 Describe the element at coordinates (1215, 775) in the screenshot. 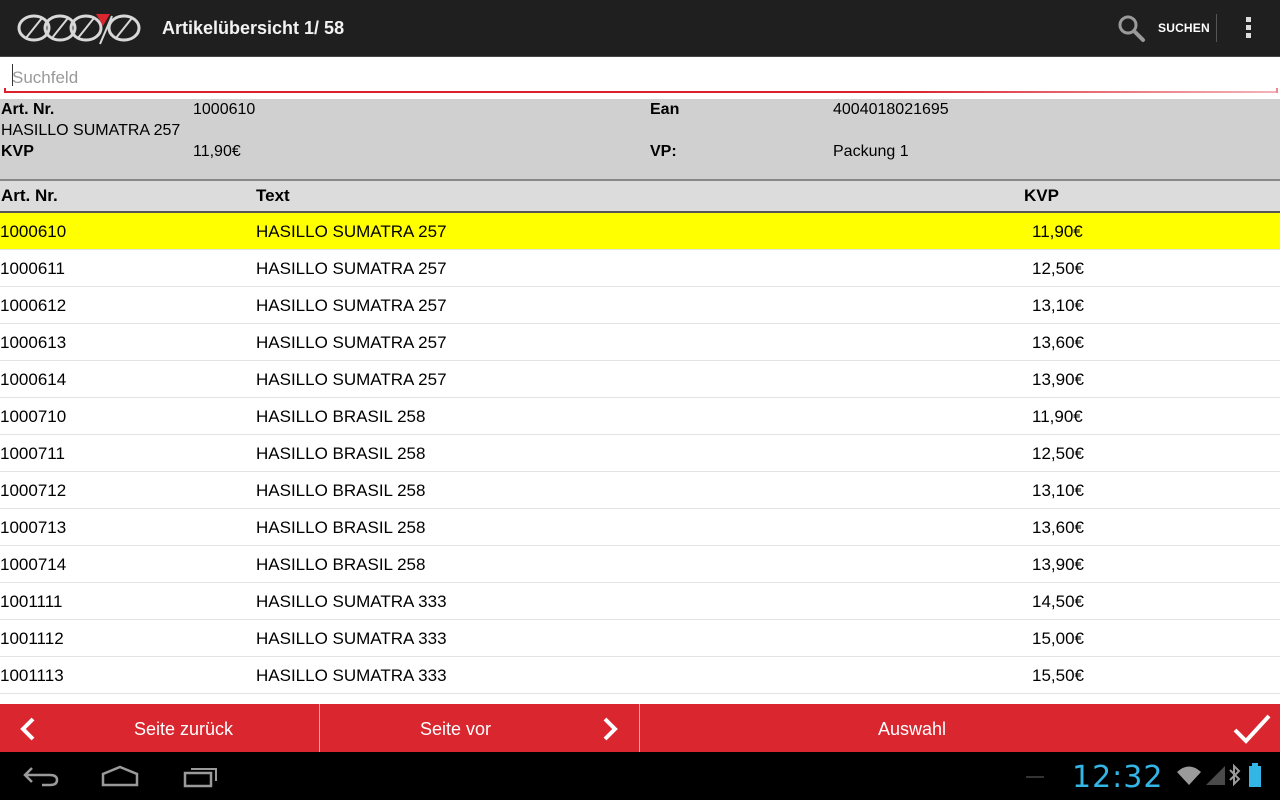

I see `signal-icon` at that location.